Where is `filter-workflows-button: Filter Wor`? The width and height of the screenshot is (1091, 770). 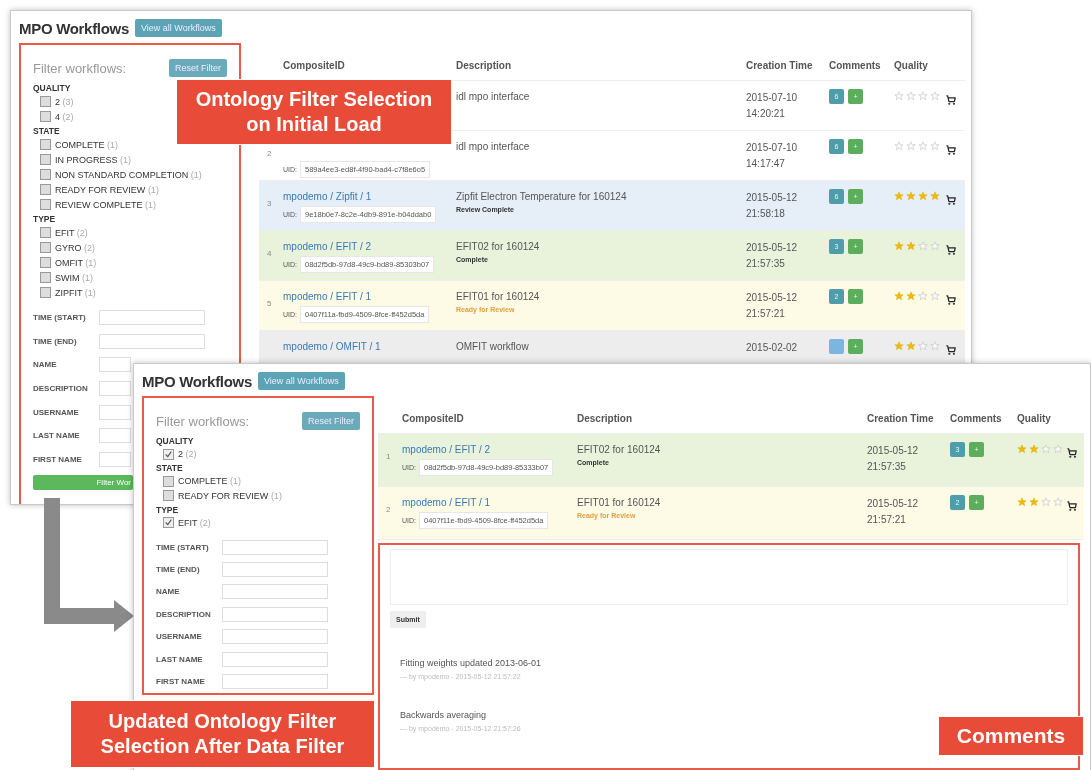
filter-workflows-button: Filter Wor is located at coordinates (83, 483).